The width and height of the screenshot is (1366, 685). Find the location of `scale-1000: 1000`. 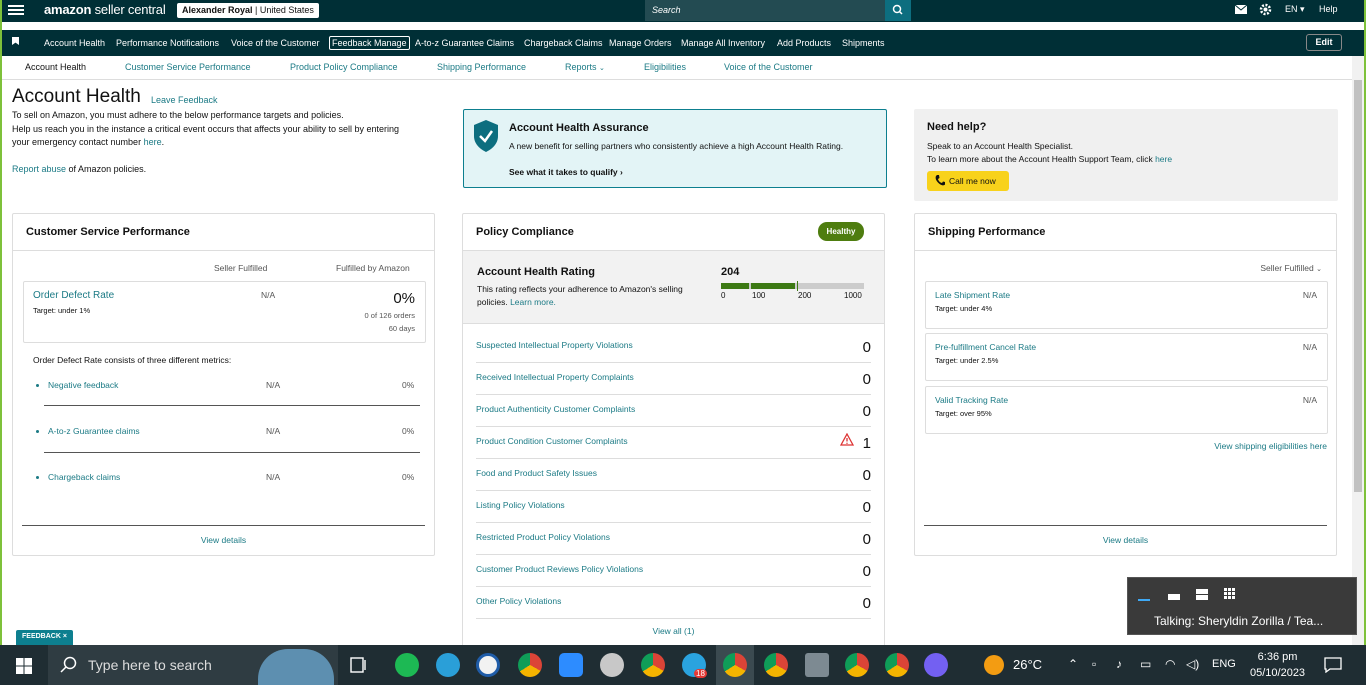

scale-1000: 1000 is located at coordinates (853, 295).